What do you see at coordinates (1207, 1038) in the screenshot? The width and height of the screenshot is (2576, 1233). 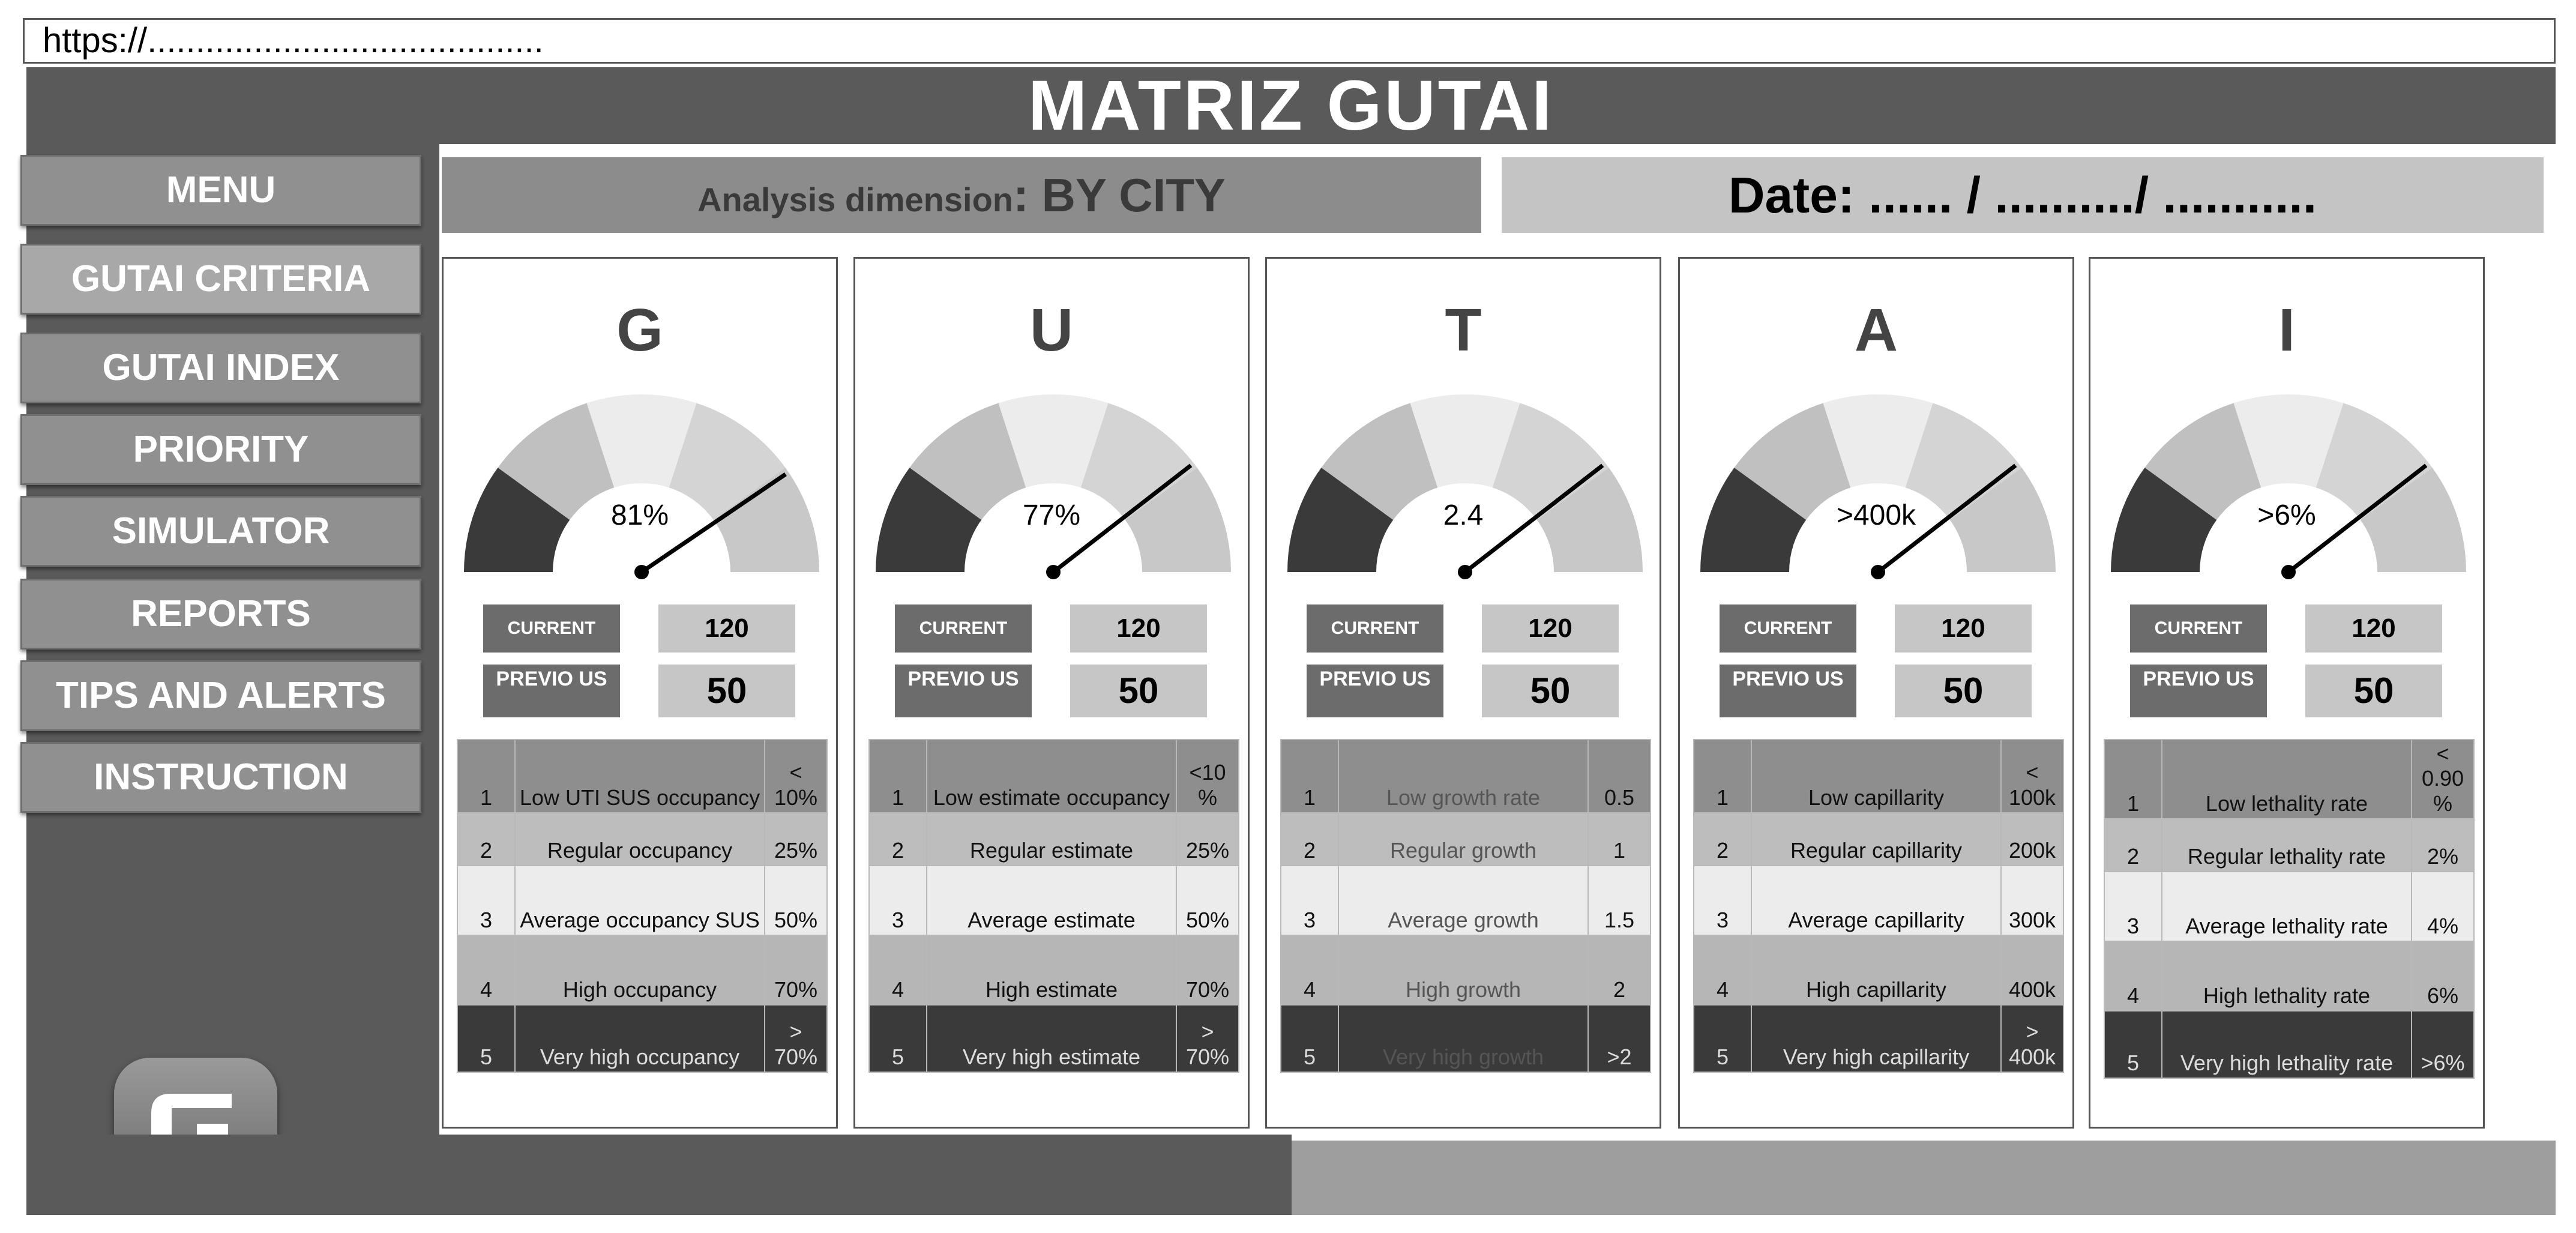 I see `level-limit: > 70%` at bounding box center [1207, 1038].